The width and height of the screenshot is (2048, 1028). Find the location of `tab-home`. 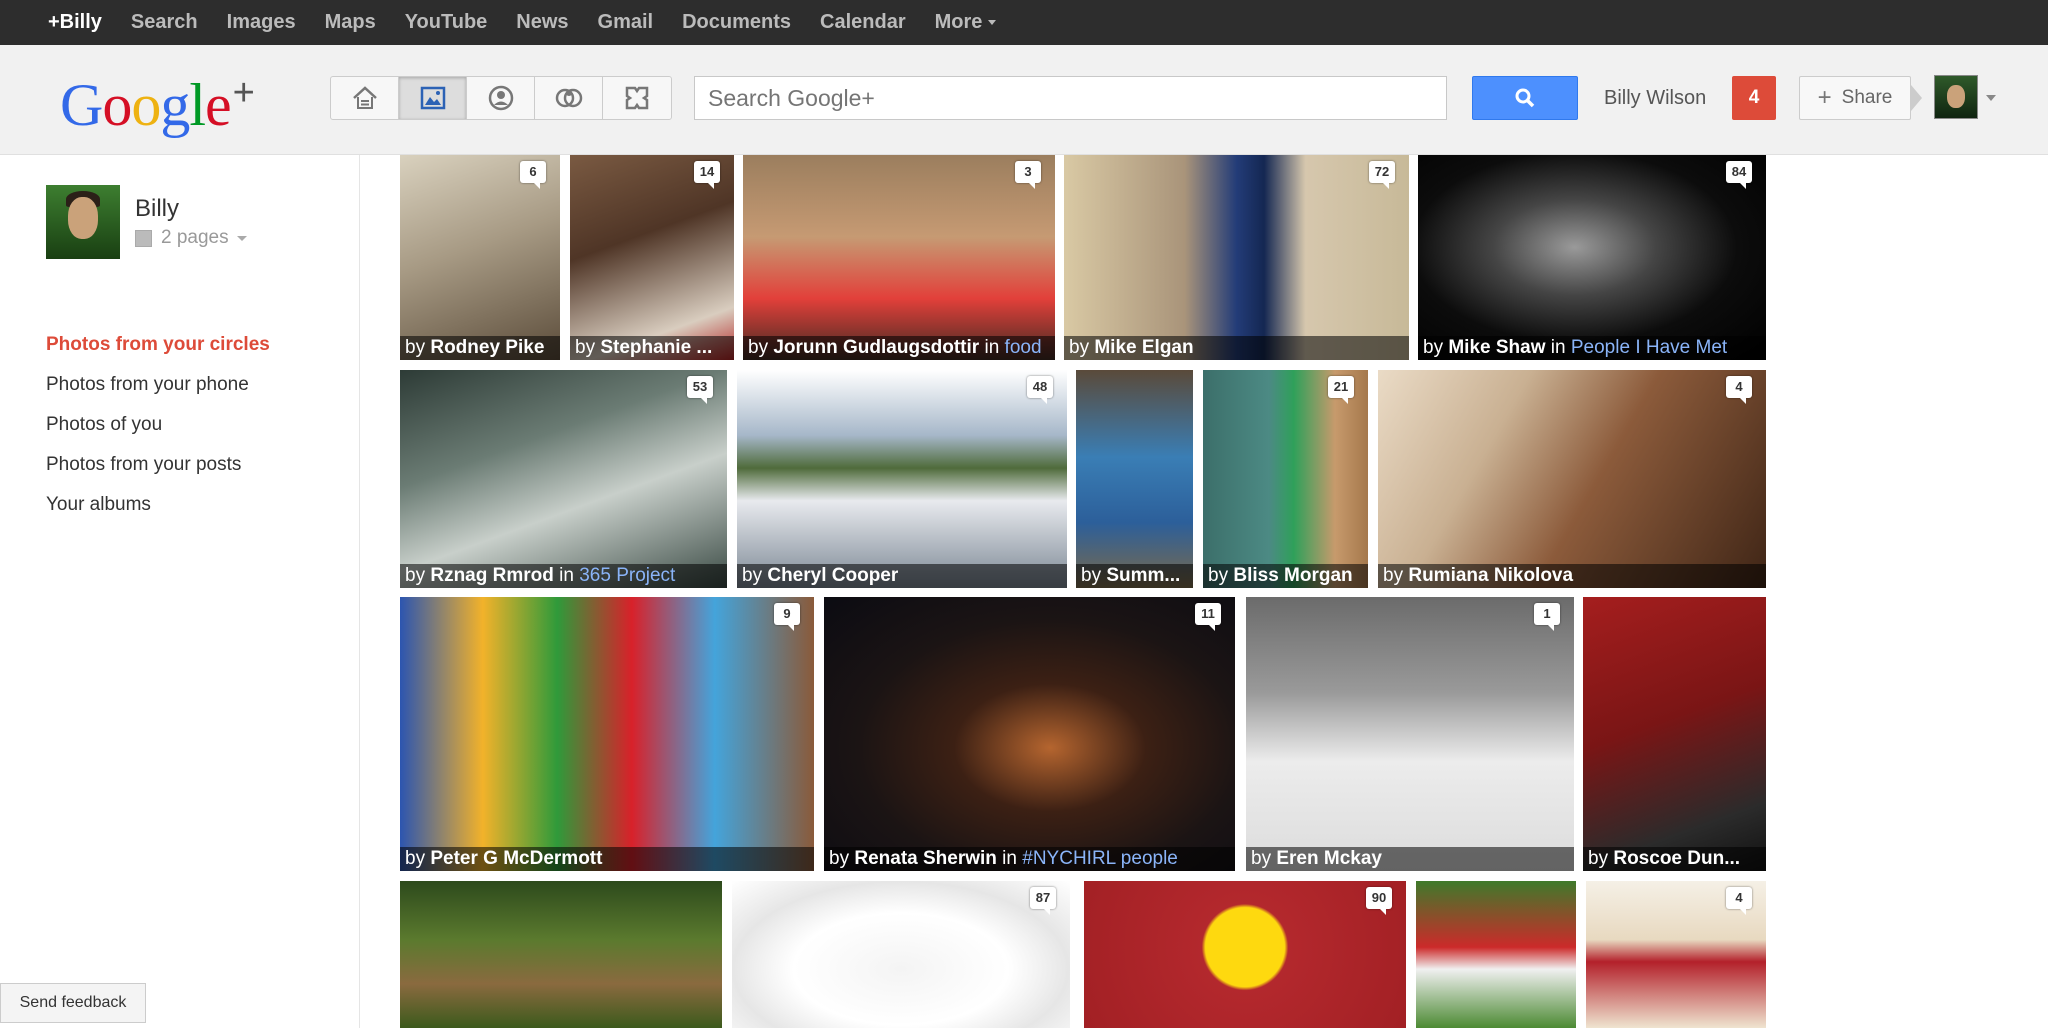

tab-home is located at coordinates (365, 98).